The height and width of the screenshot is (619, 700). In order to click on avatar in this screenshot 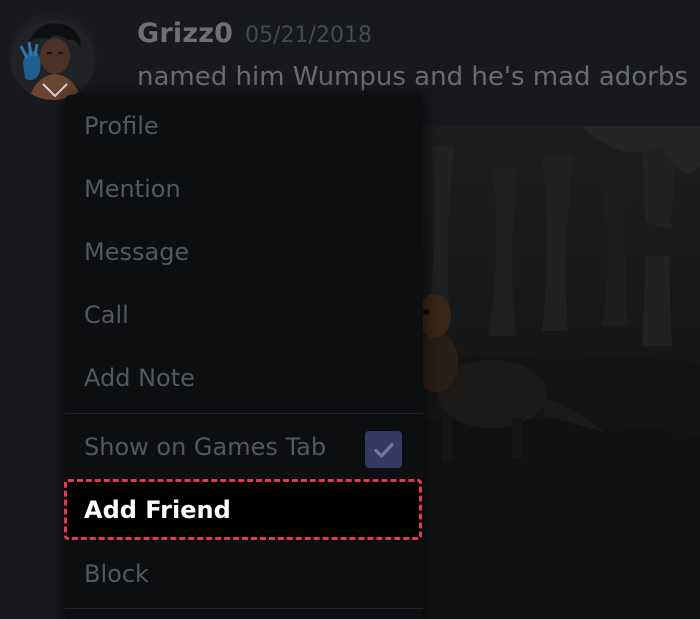, I will do `click(53, 56)`.